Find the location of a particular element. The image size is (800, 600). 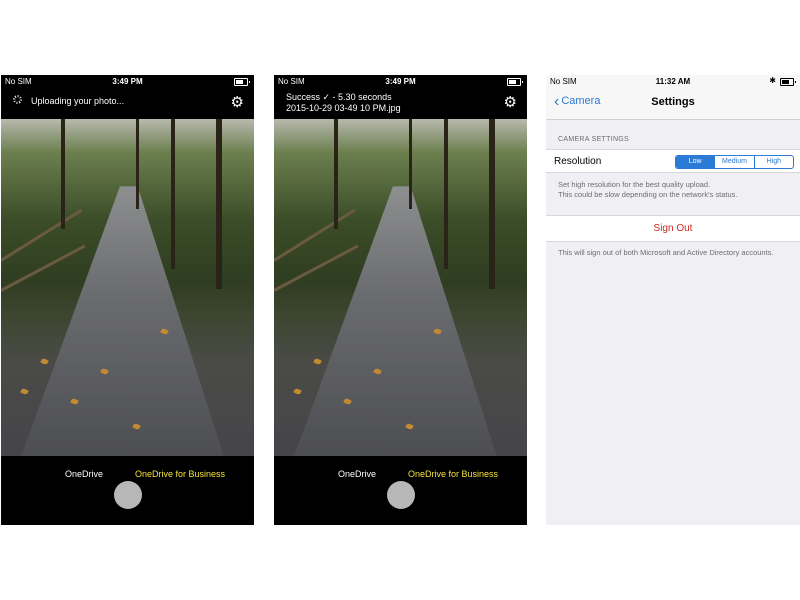

resolution-segmented-control: Low Medium High is located at coordinates (734, 162).